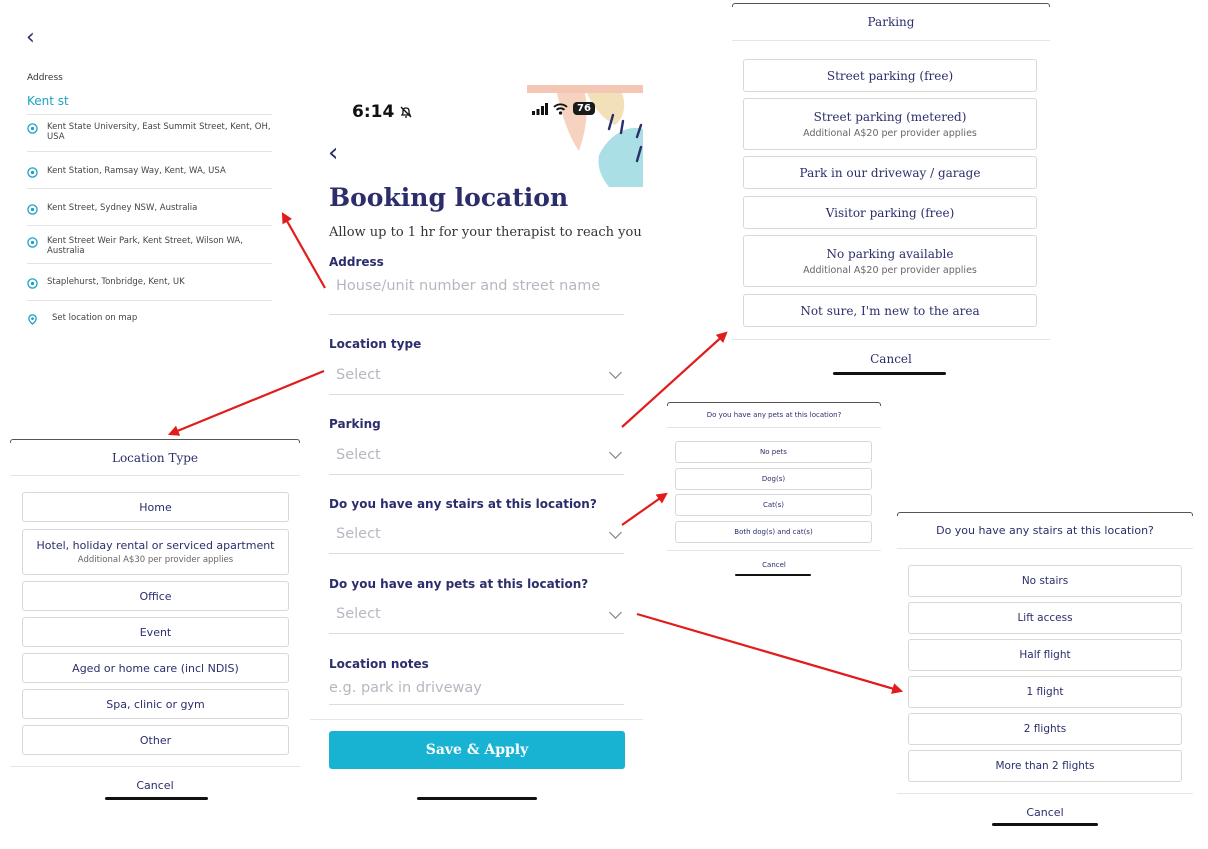 The height and width of the screenshot is (849, 1208). What do you see at coordinates (303, 250) in the screenshot?
I see `arrow-address-to-suggestions` at bounding box center [303, 250].